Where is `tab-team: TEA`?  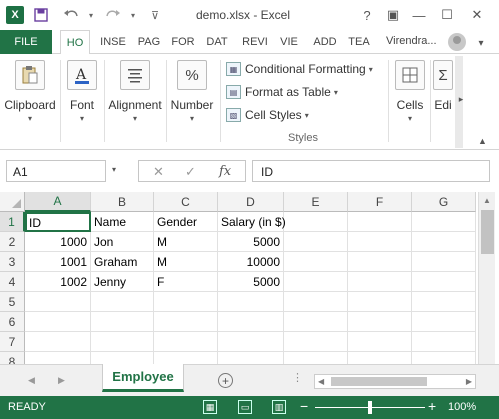 tab-team: TEA is located at coordinates (359, 42).